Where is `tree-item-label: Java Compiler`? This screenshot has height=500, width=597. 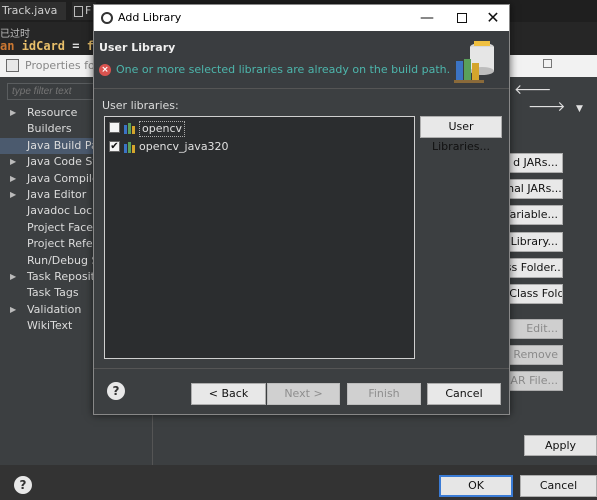 tree-item-label: Java Compiler is located at coordinates (65, 178).